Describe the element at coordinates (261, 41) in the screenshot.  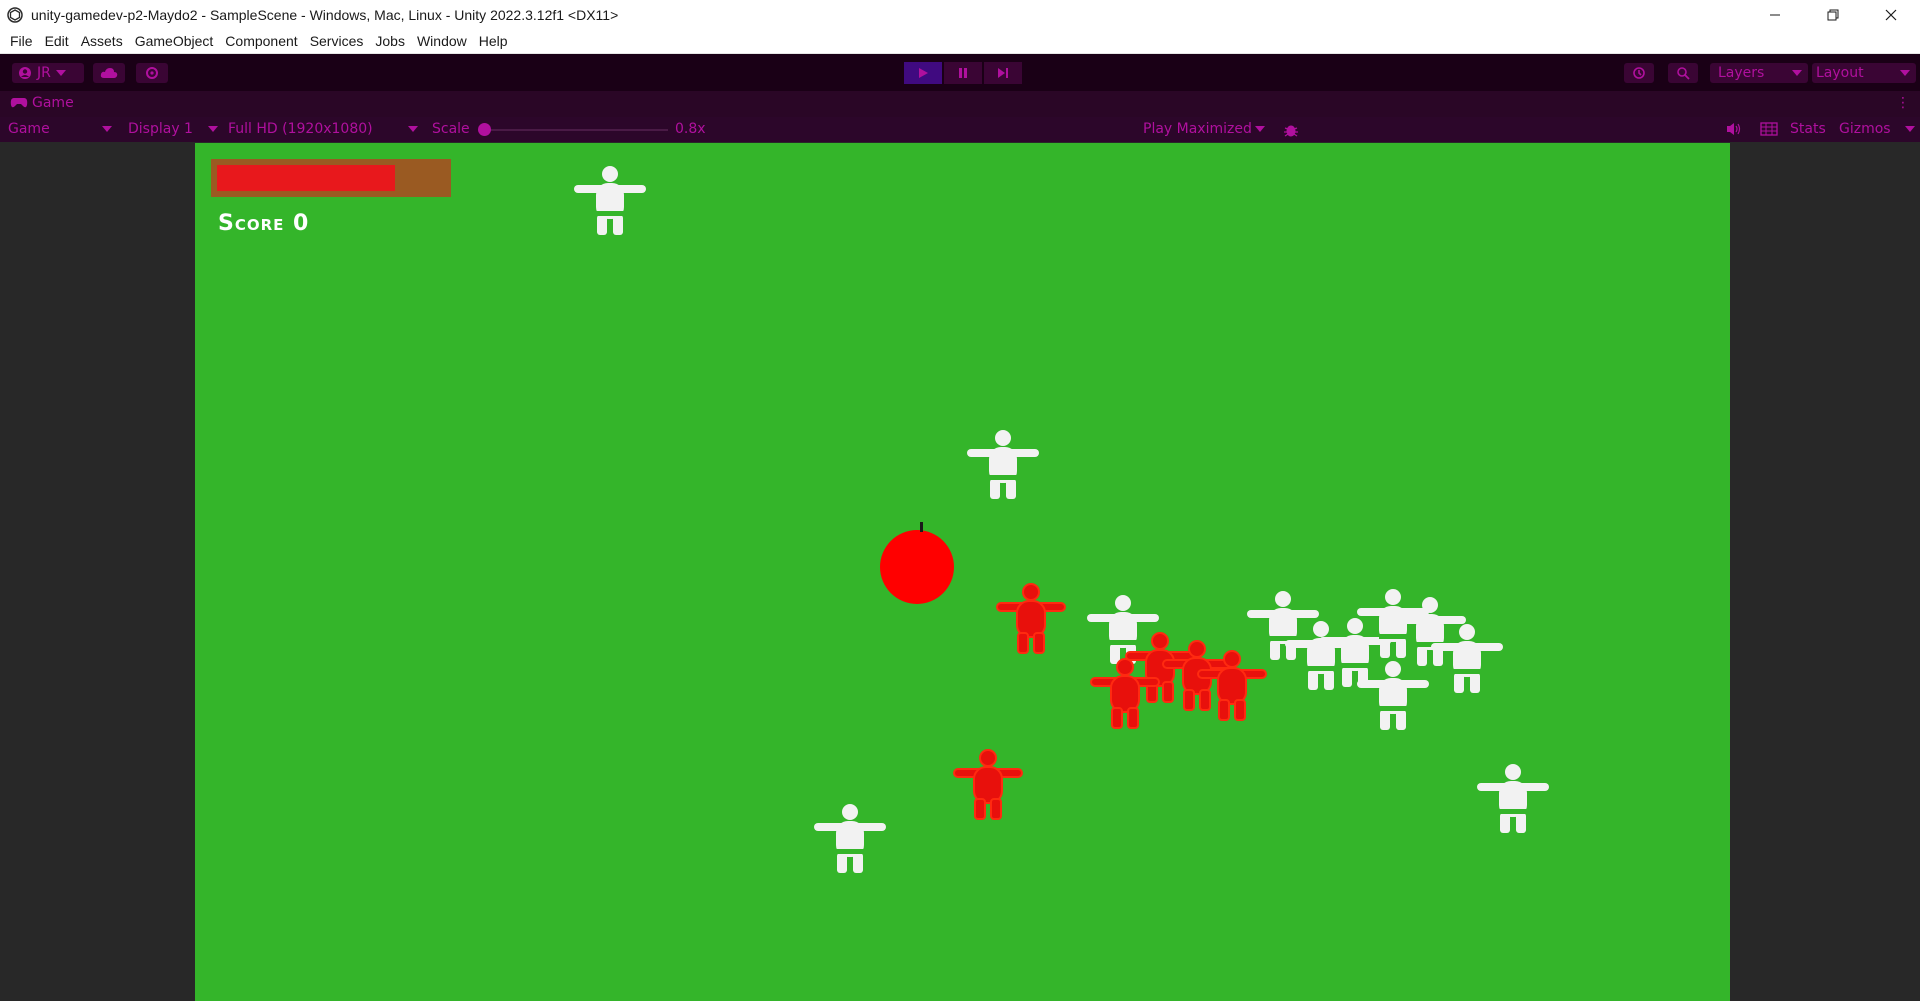
I see `menu-component: Component` at that location.